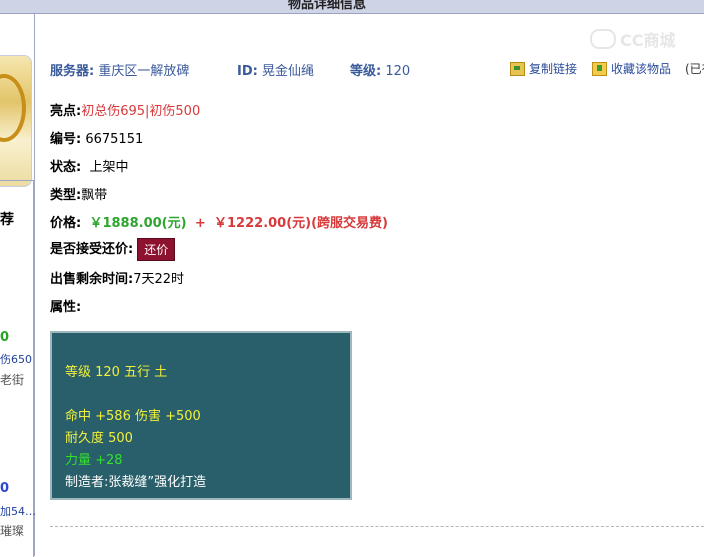 The width and height of the screenshot is (704, 557). I want to click on attr-maker-line: 制造者:张裁缝”强化打造, so click(136, 482).